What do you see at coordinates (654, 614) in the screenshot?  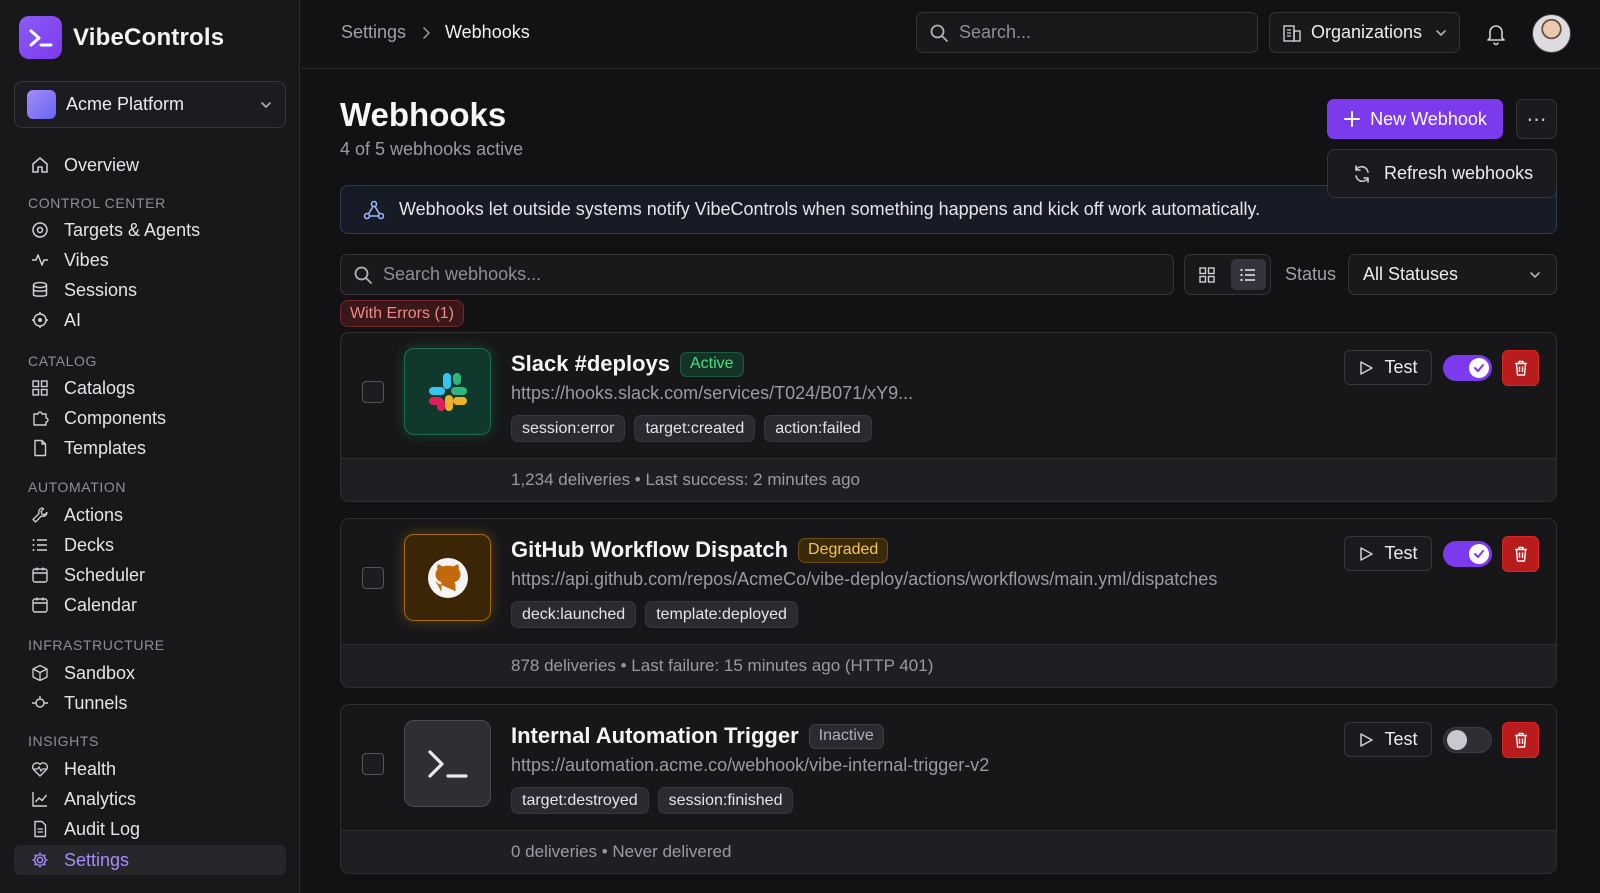 I see `event-tags: deck:launched template:deployed` at bounding box center [654, 614].